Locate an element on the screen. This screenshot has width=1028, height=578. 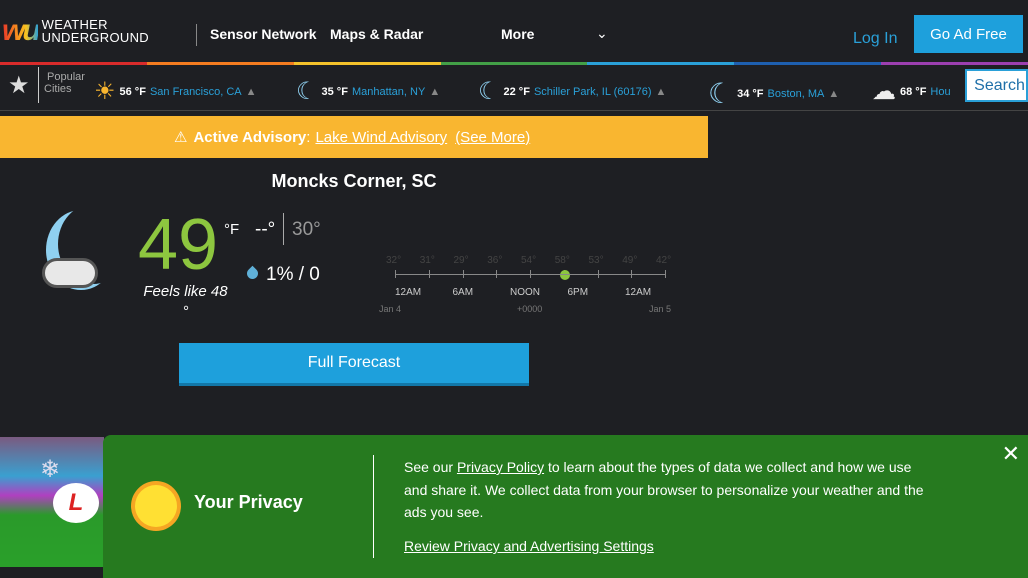
see-more-link: (See More) is located at coordinates (492, 137).